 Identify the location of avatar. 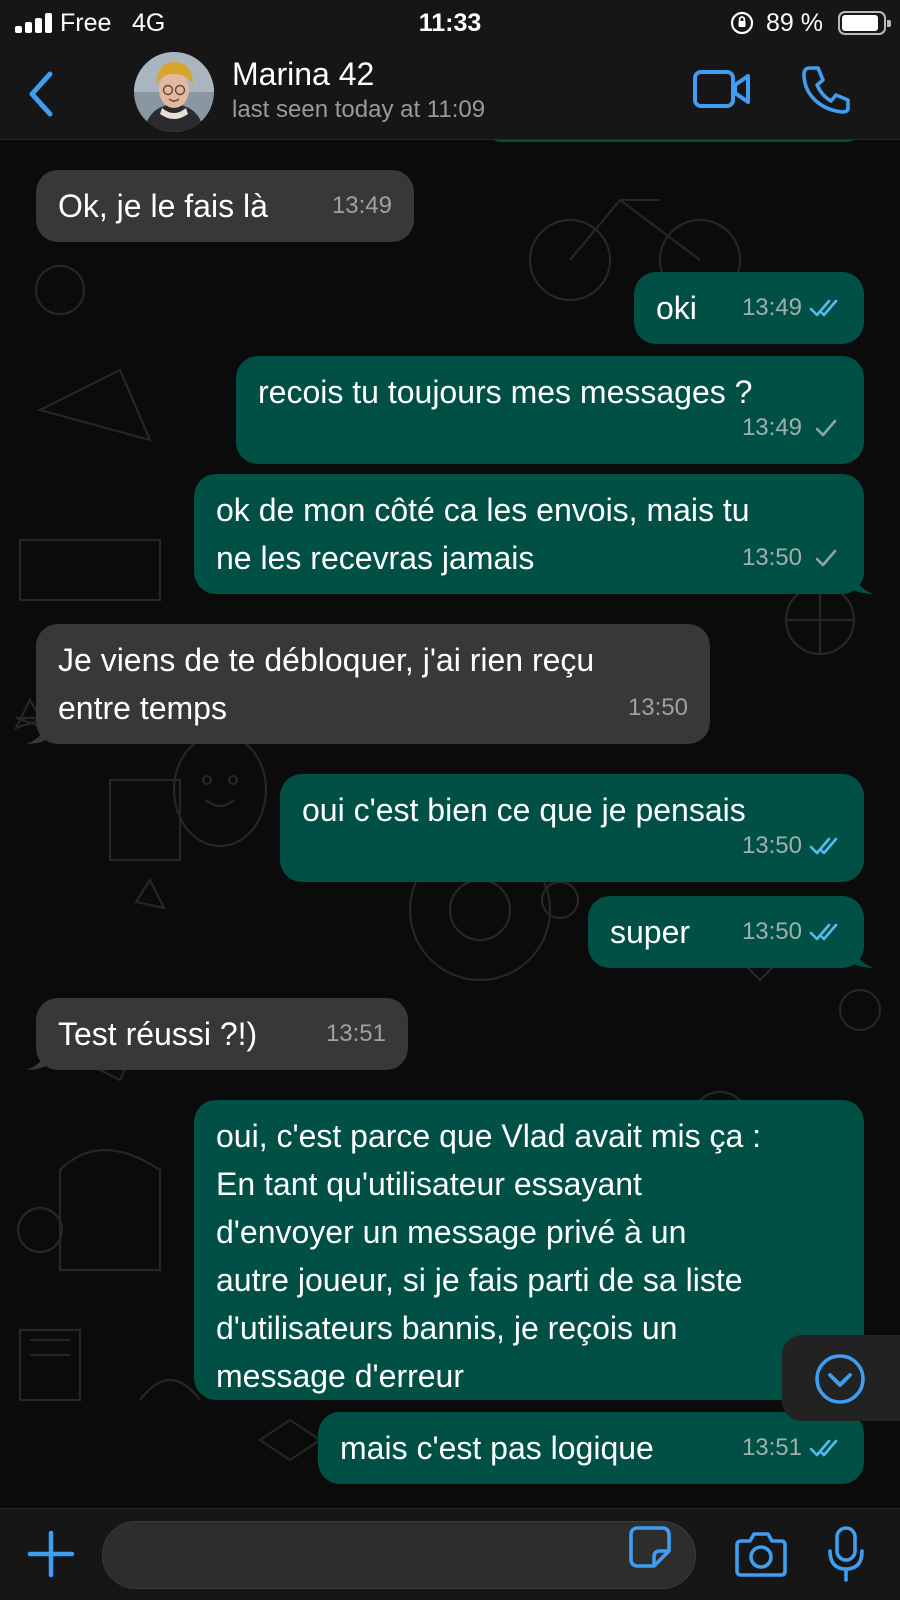
(174, 92).